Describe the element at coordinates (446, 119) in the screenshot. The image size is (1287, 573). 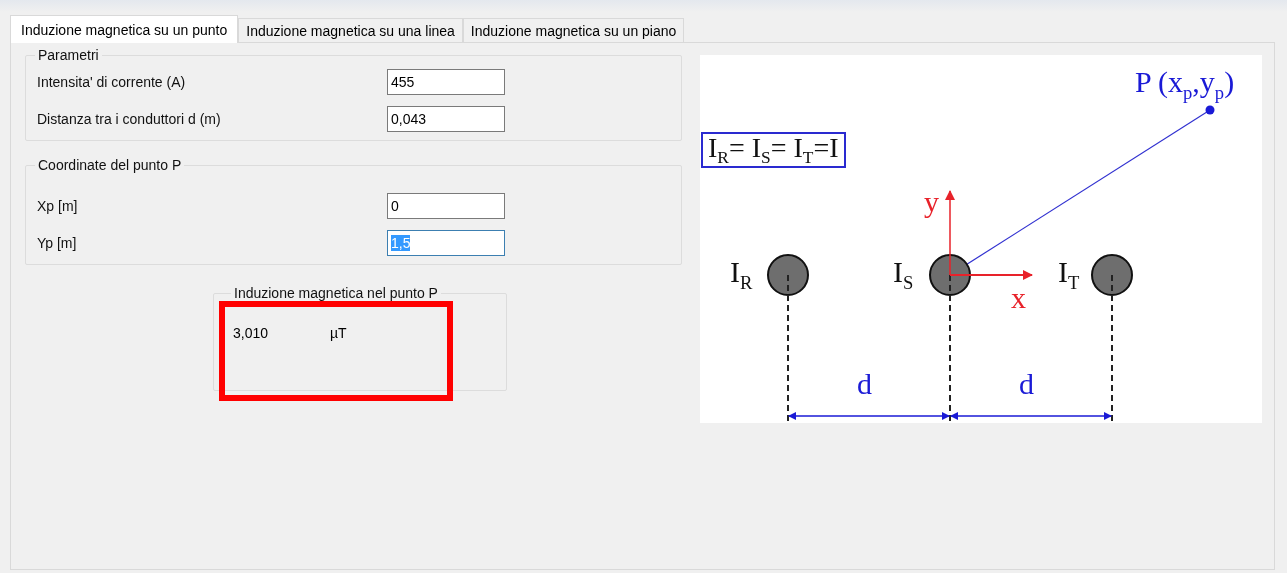
I see `input-field: 0,043` at that location.